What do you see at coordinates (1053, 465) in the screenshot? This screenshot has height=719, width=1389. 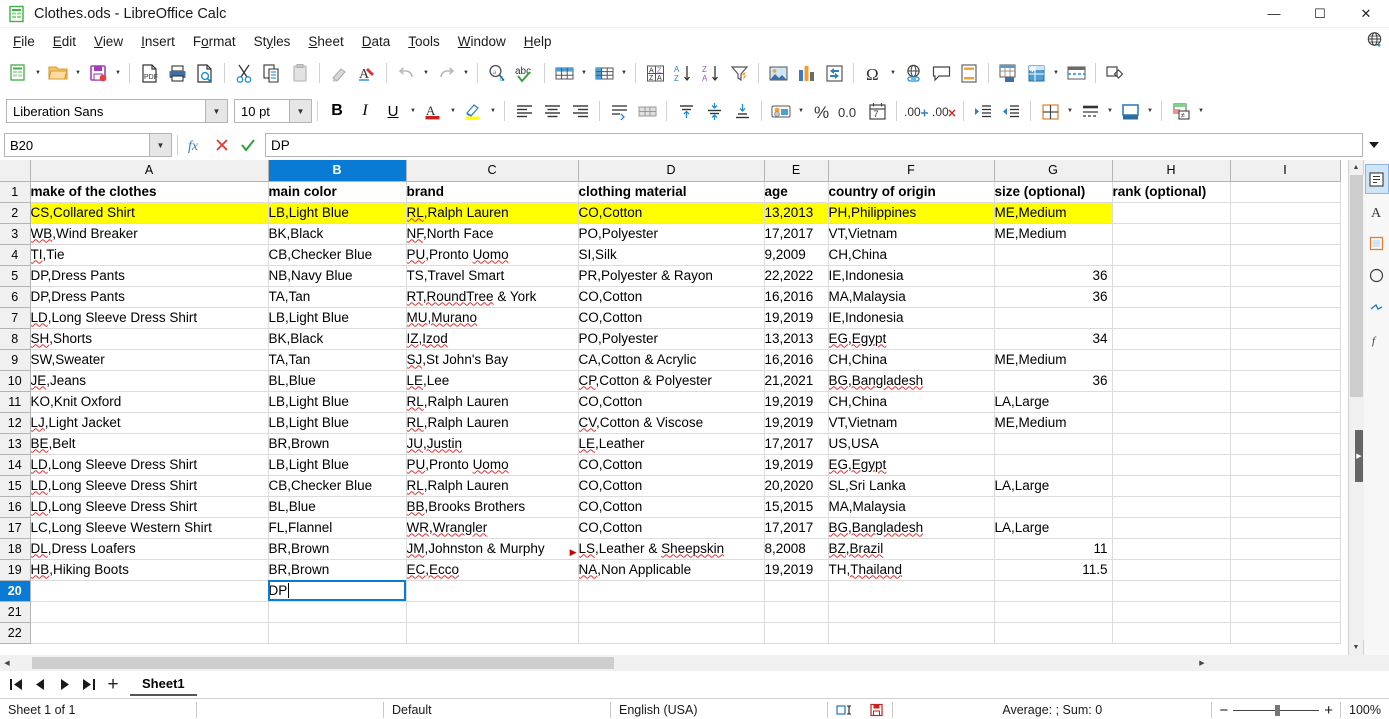 I see `cell-G14` at bounding box center [1053, 465].